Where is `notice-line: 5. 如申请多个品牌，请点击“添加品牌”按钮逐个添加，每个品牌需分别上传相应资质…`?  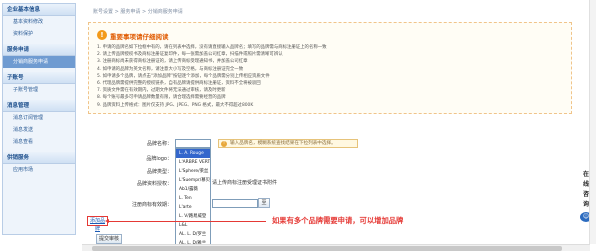
notice-line: 5. 如申请多个品牌，请点击“添加品牌”按钮逐个添加，每个品牌需分别上传相应资质… is located at coordinates (183, 76).